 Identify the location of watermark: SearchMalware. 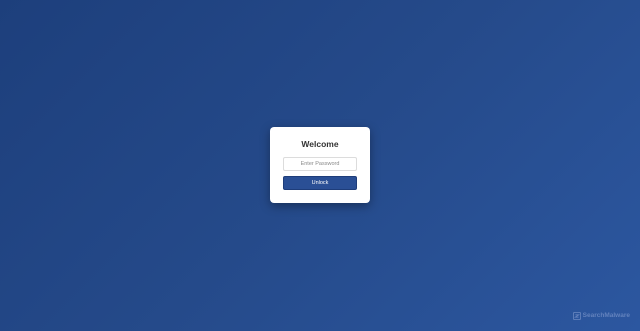
(601, 316).